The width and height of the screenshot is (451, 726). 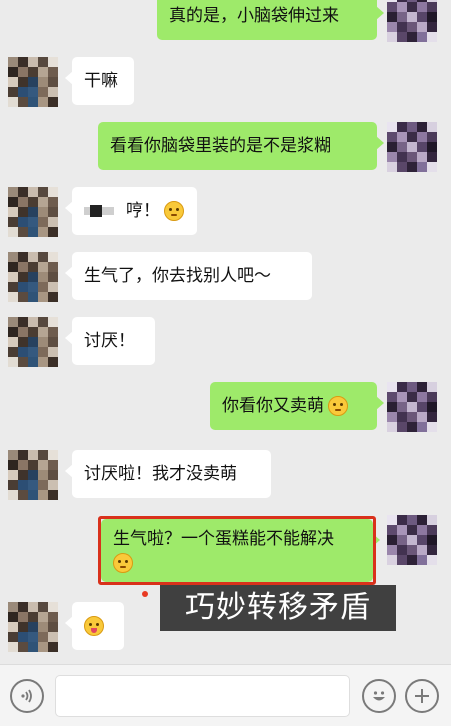 I want to click on redacted-sticker, so click(x=99, y=211).